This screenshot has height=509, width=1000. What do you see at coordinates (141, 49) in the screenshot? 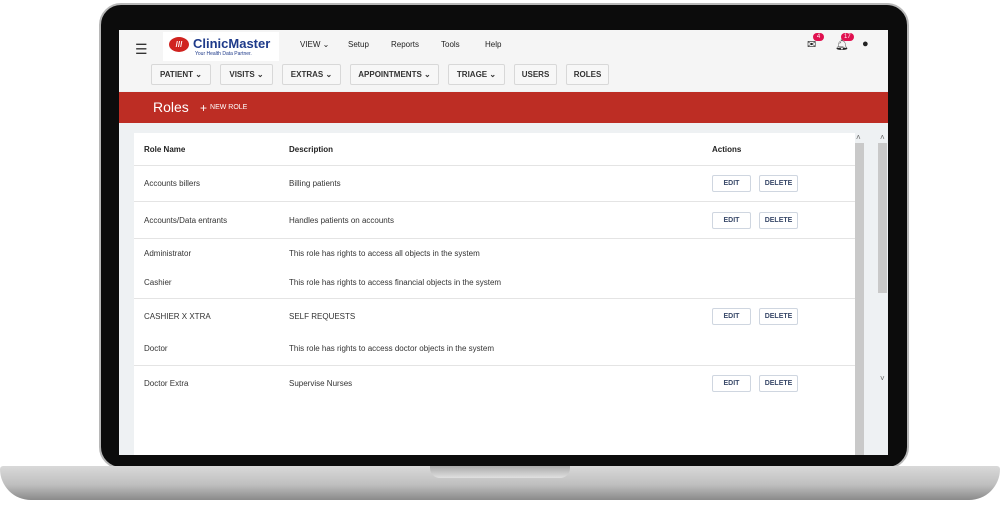
I see `hamburger-menu-icon: ☰` at bounding box center [141, 49].